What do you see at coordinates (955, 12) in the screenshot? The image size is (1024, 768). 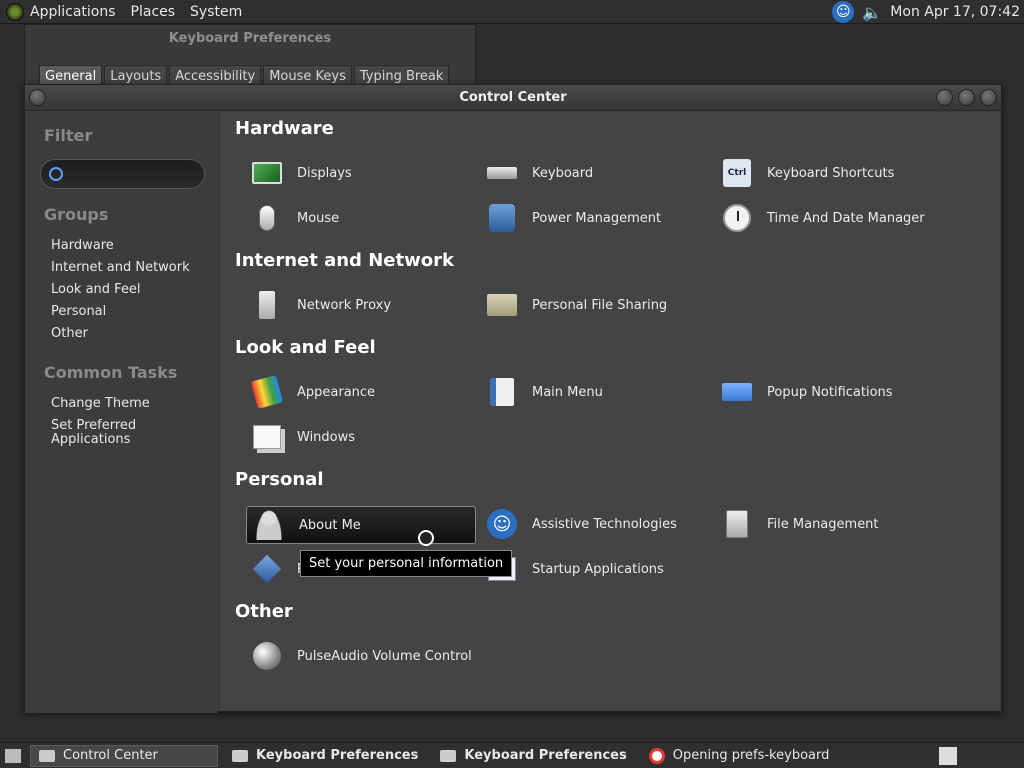 I see `clock: Mon Apr 17, 07:42` at bounding box center [955, 12].